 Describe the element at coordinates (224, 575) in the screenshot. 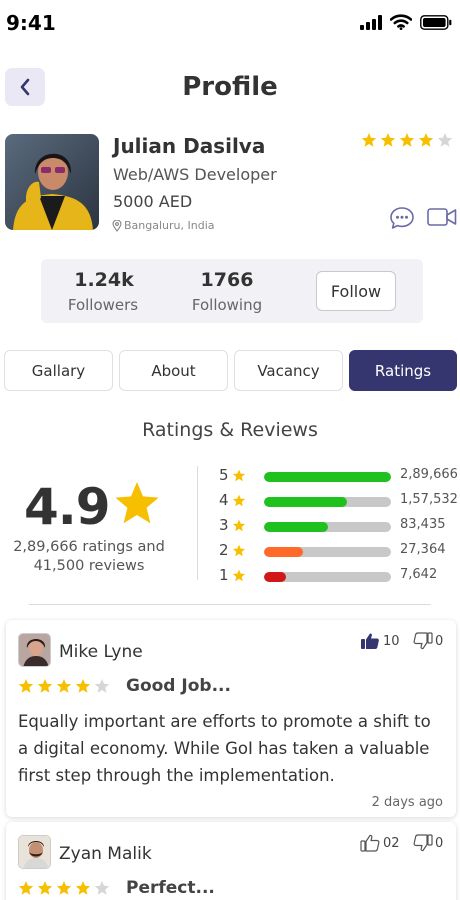

I see `rating-row-stars: 1` at that location.